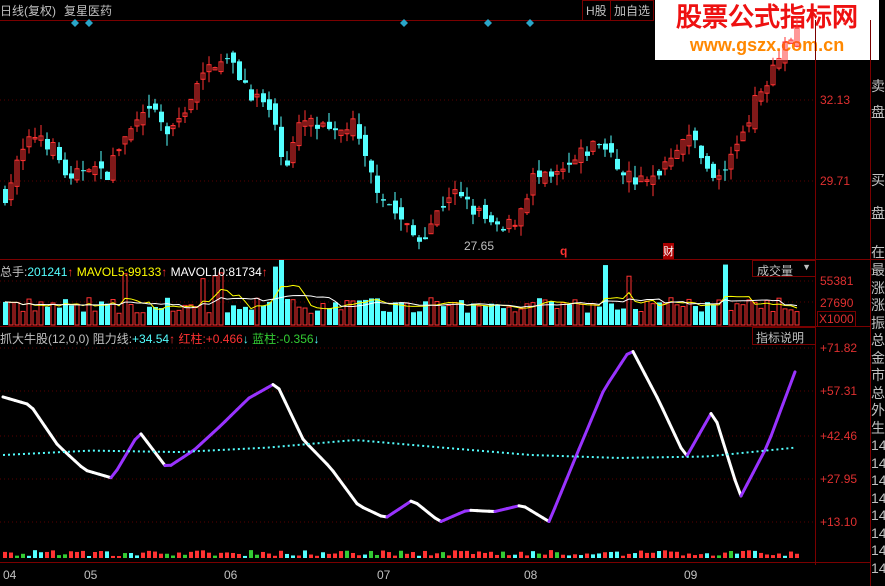 The width and height of the screenshot is (885, 586). Describe the element at coordinates (878, 410) in the screenshot. I see `side-label: 外` at that location.